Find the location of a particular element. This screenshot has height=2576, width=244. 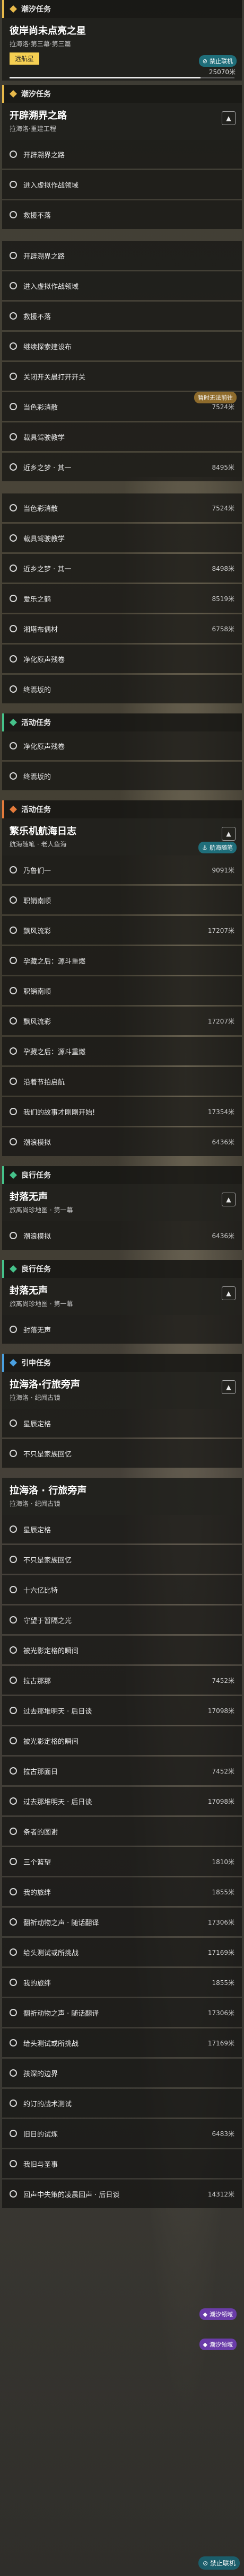

quest-step-item: 爱乐之鹤 8519米 is located at coordinates (122, 598).